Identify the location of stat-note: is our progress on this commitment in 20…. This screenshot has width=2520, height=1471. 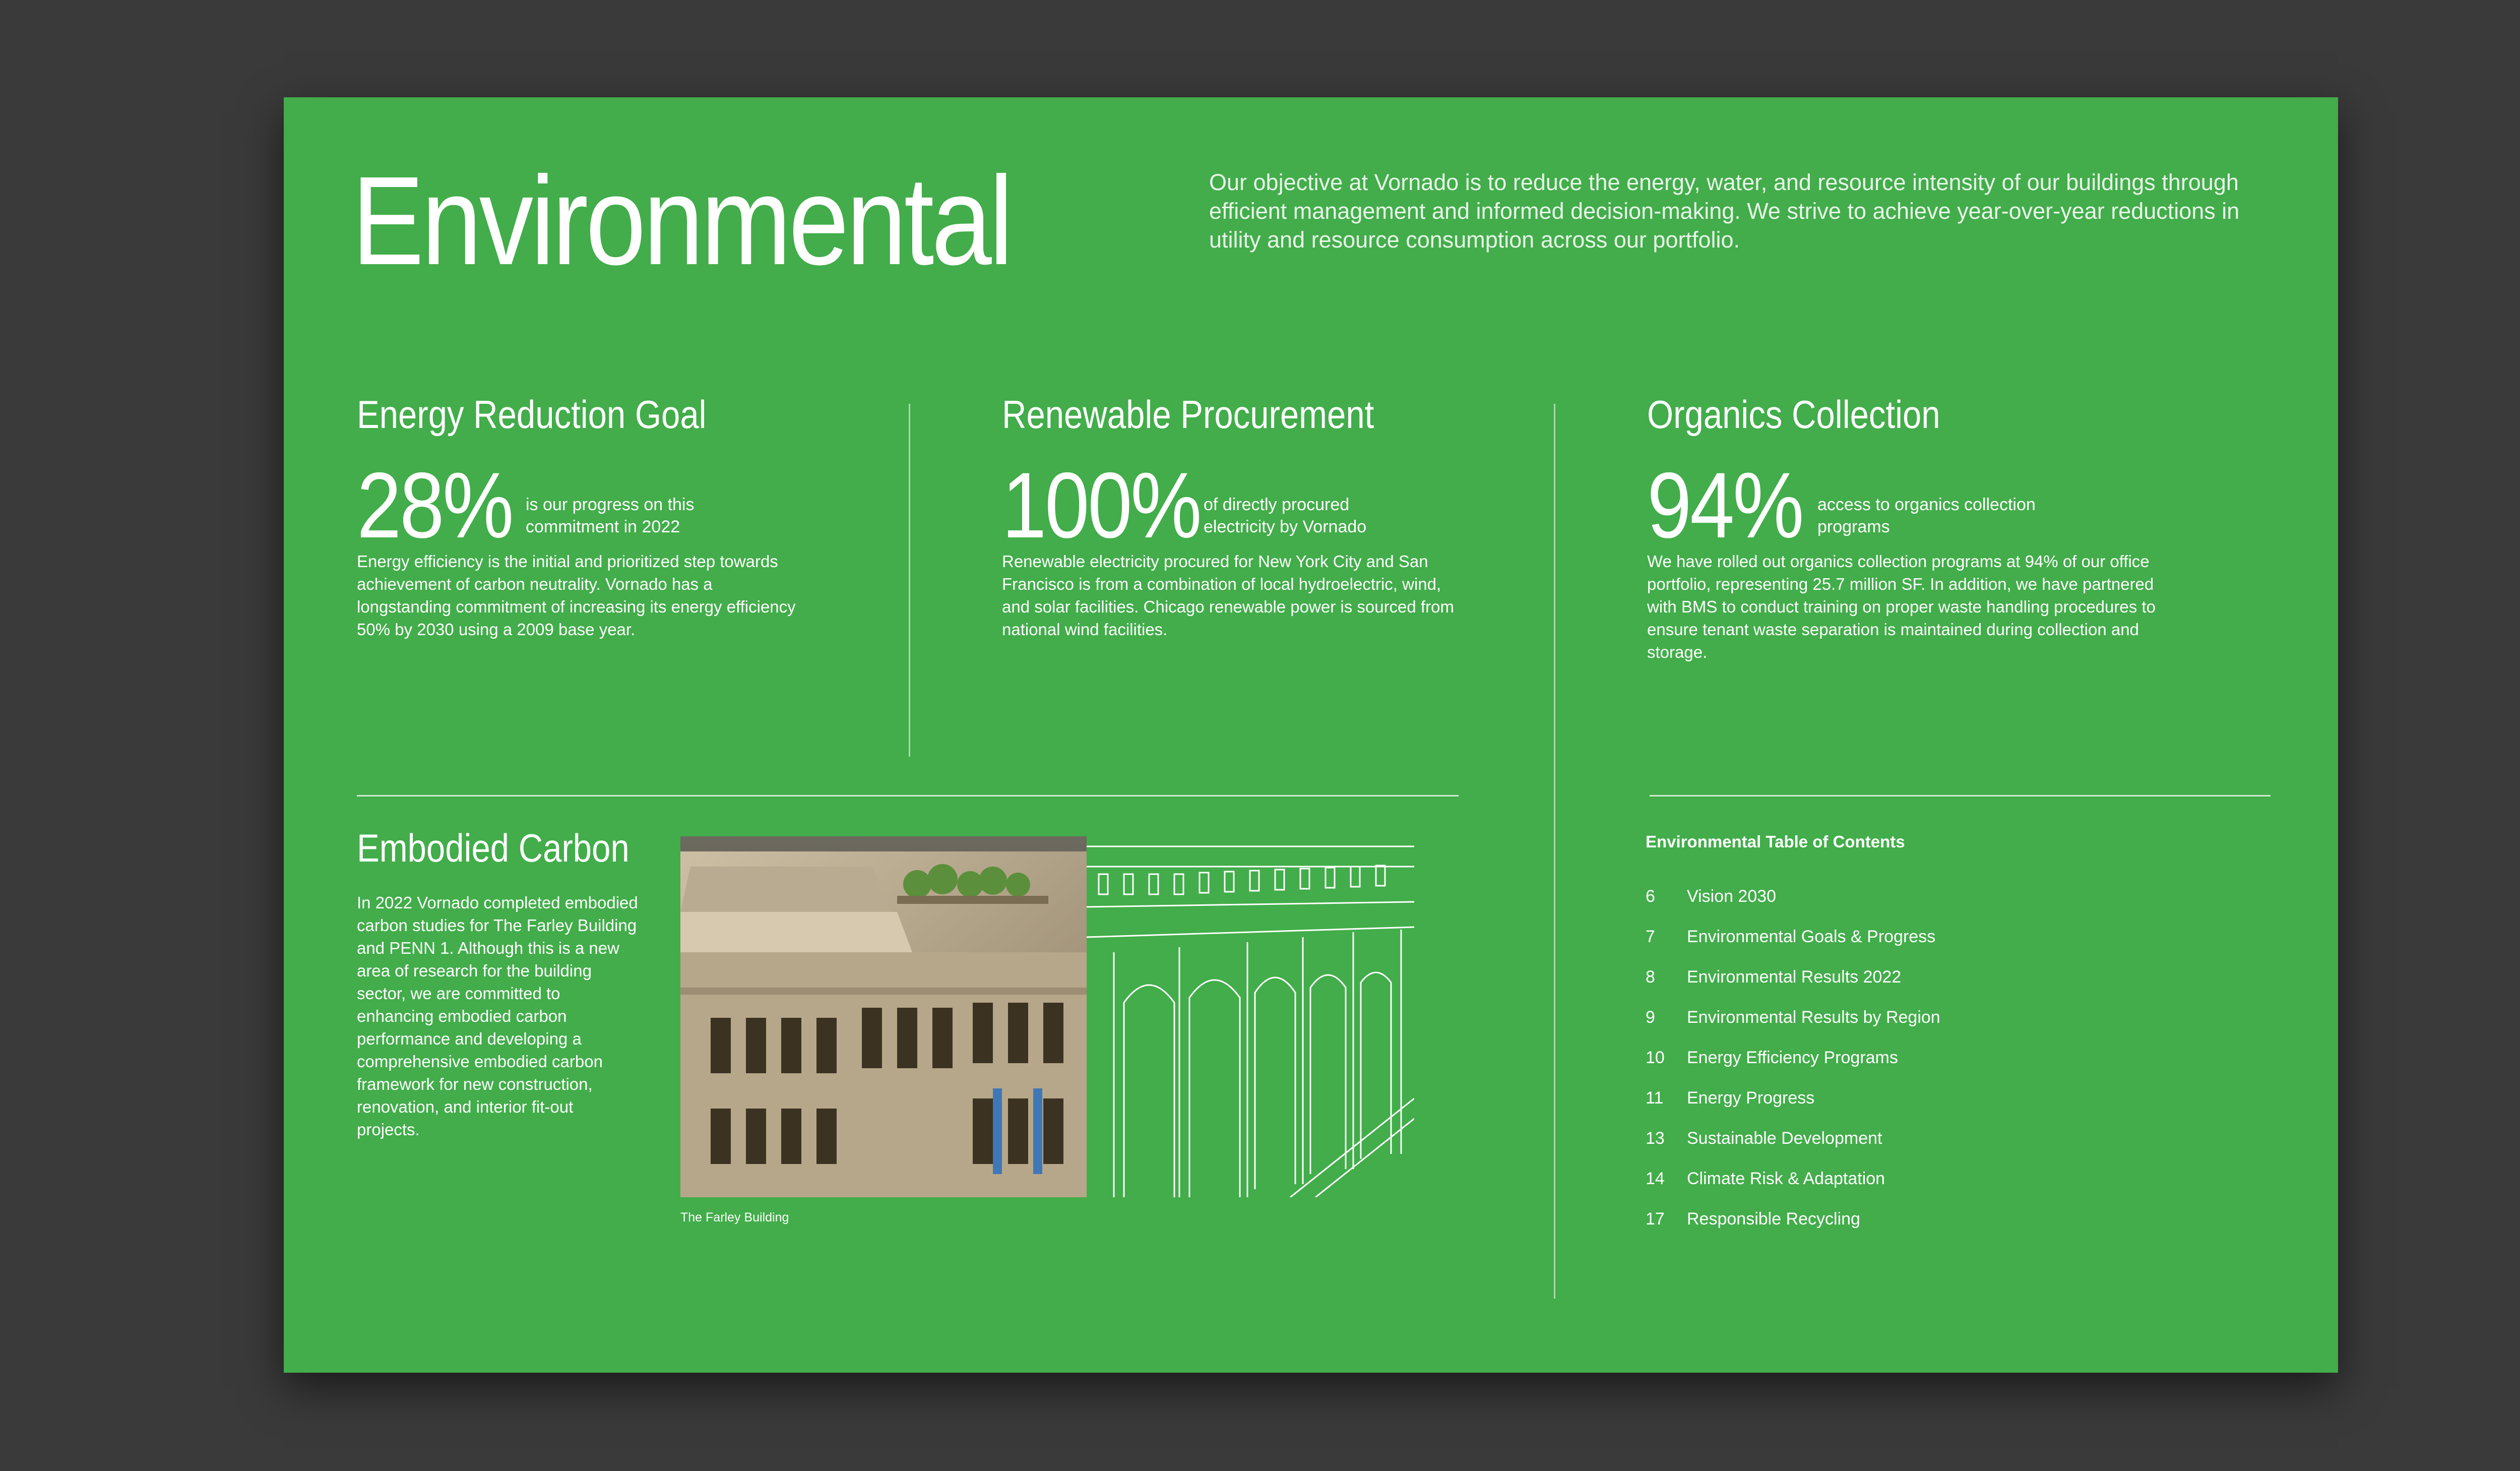
(610, 515).